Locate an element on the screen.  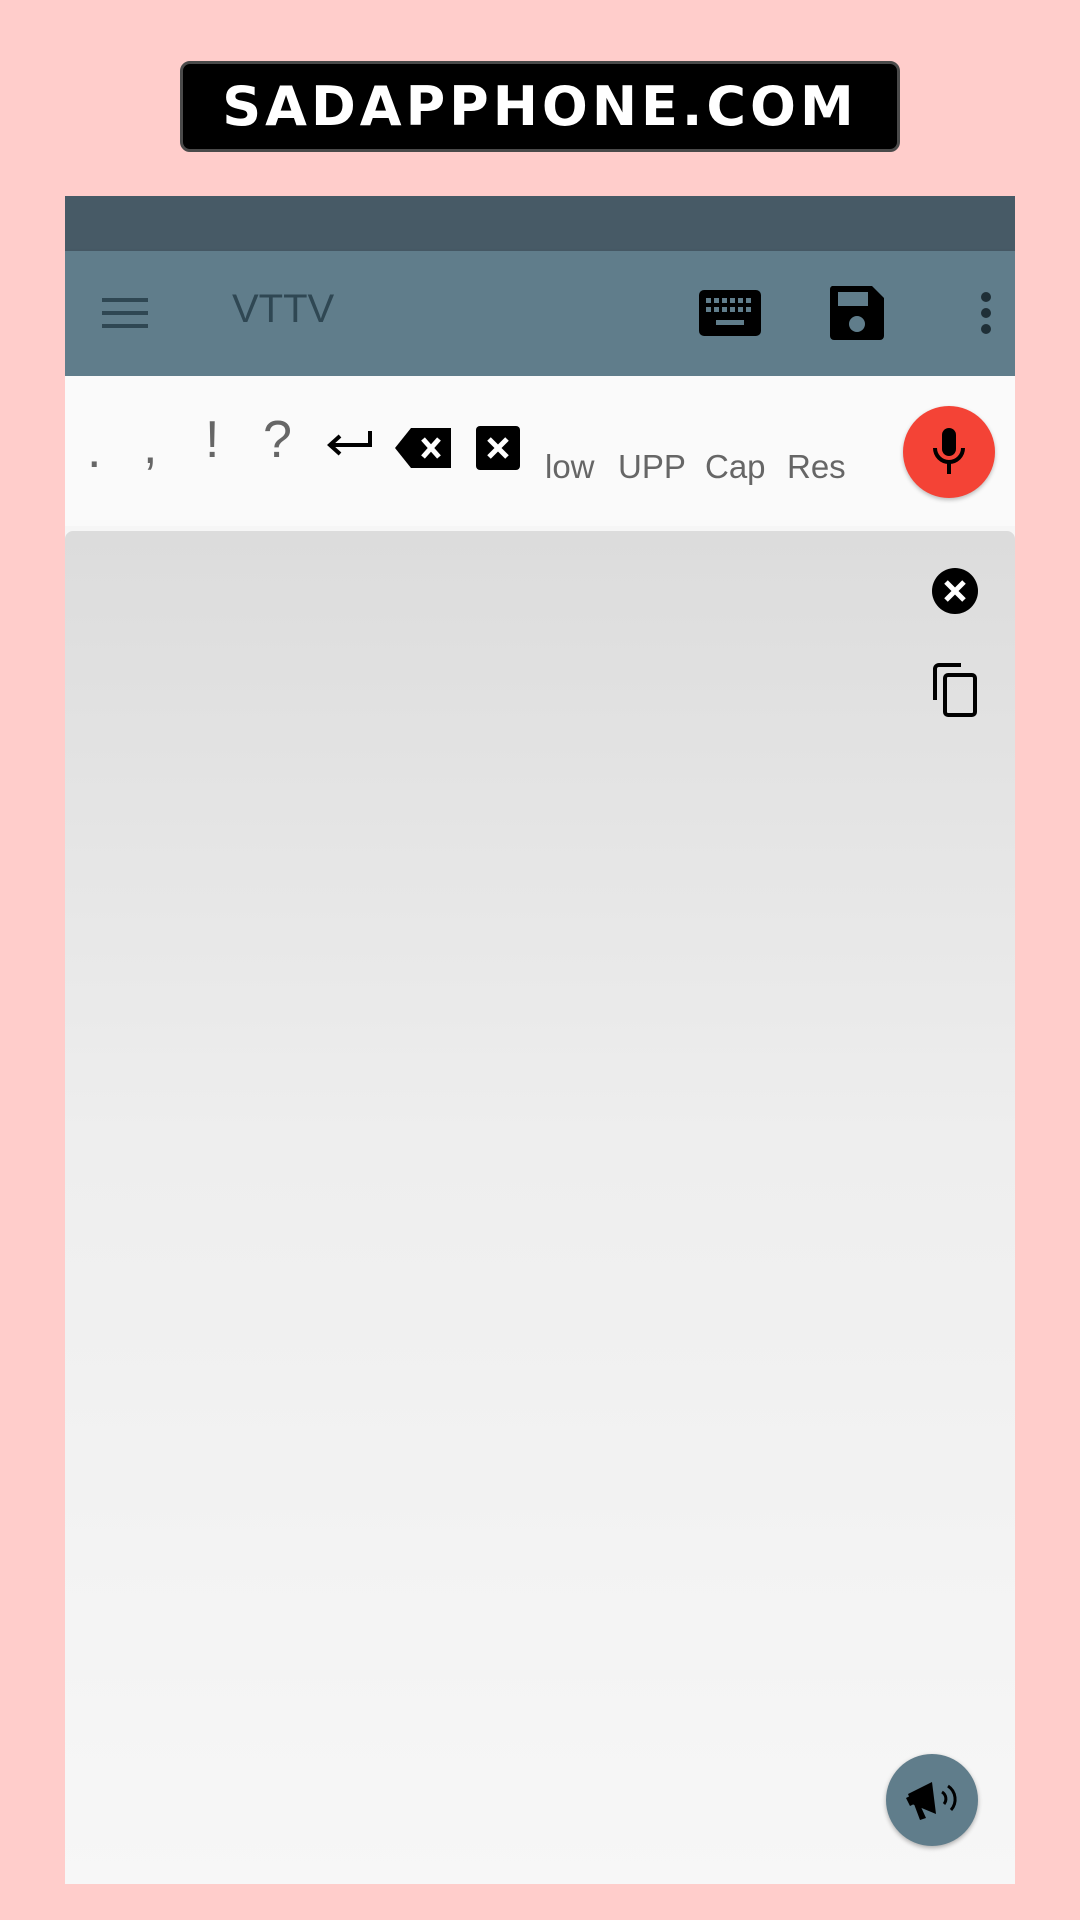
uppercase-button: UPP is located at coordinates (652, 467).